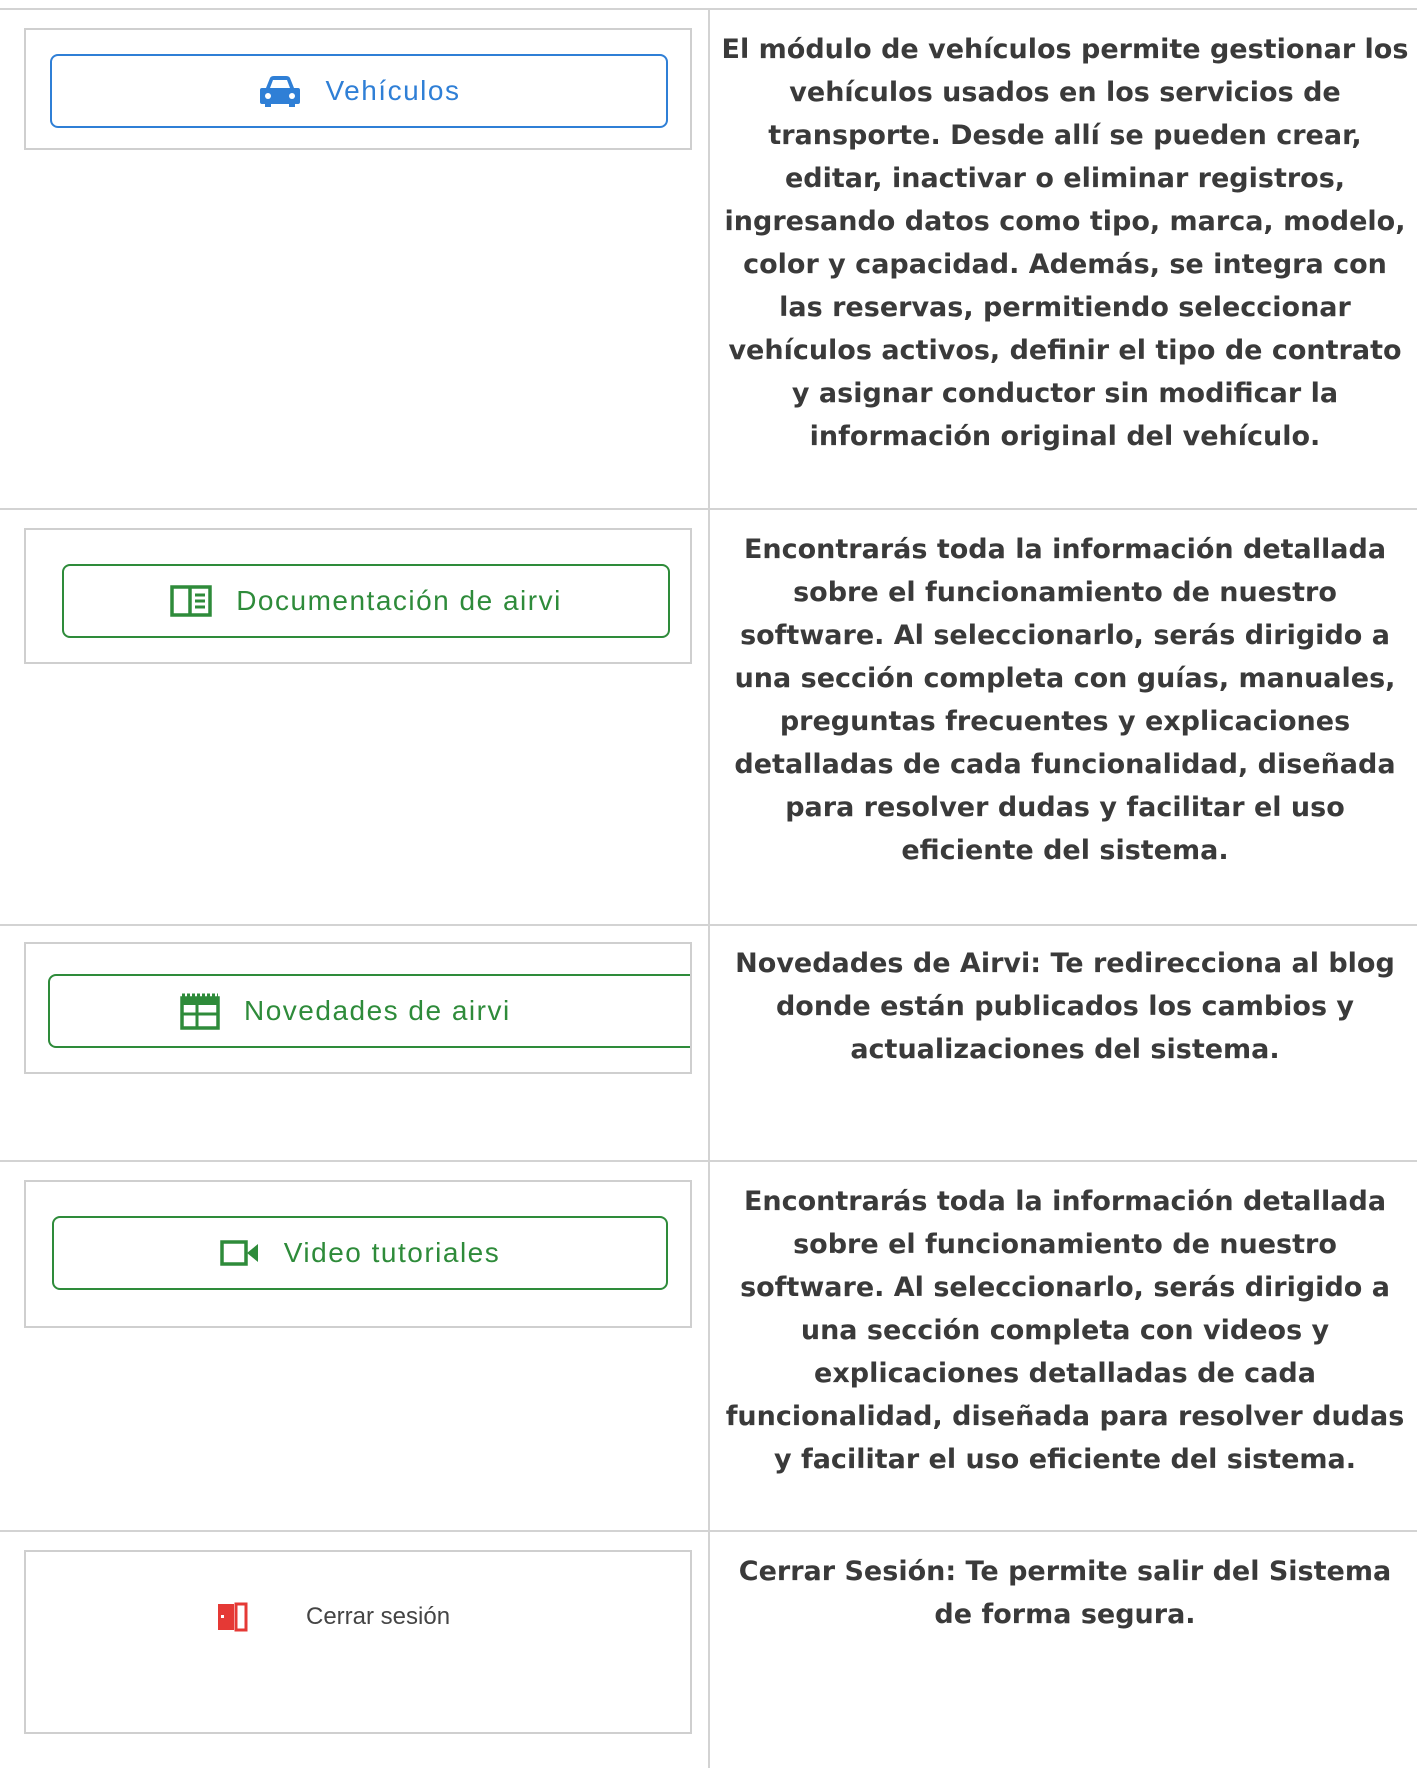 This screenshot has width=1417, height=1768. What do you see at coordinates (358, 1642) in the screenshot?
I see `button-screenshot-cerrar-sesion: Cerrar sesión` at bounding box center [358, 1642].